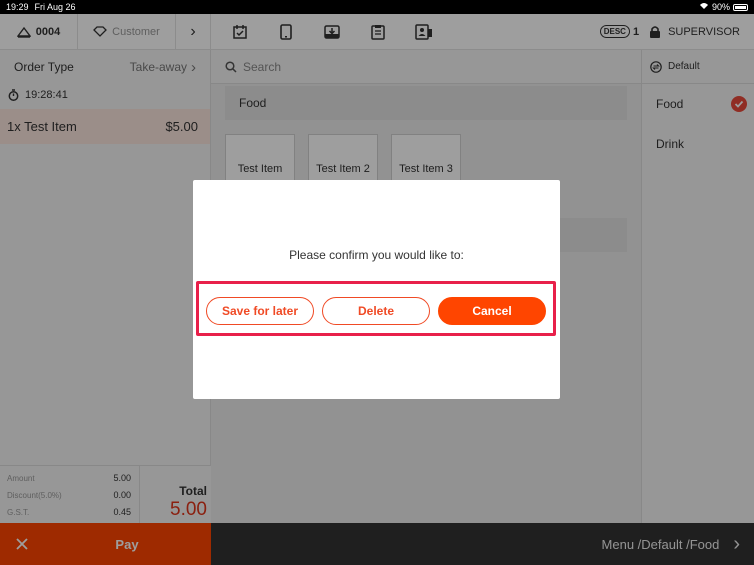 This screenshot has width=754, height=565. I want to click on battery-percent: 90%, so click(720, 7).